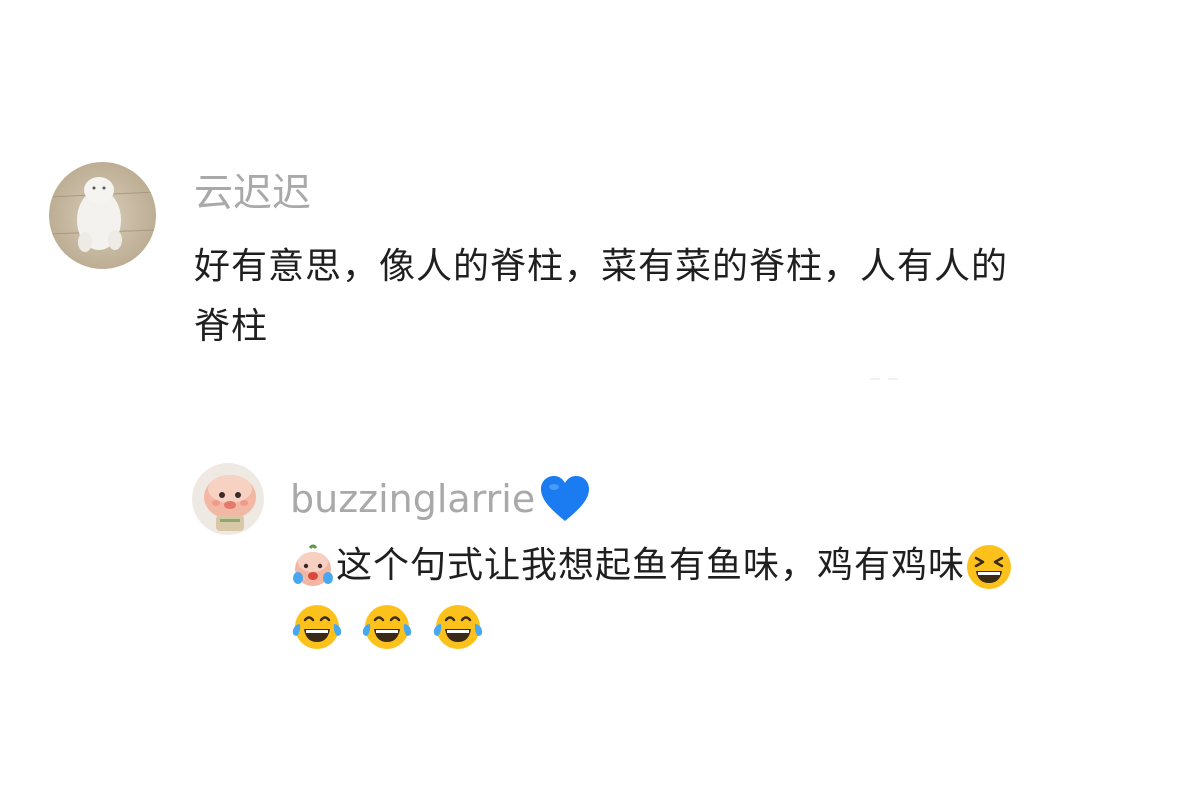 Image resolution: width=1179 pixels, height=786 pixels. What do you see at coordinates (228, 499) in the screenshot?
I see `doll-avatar` at bounding box center [228, 499].